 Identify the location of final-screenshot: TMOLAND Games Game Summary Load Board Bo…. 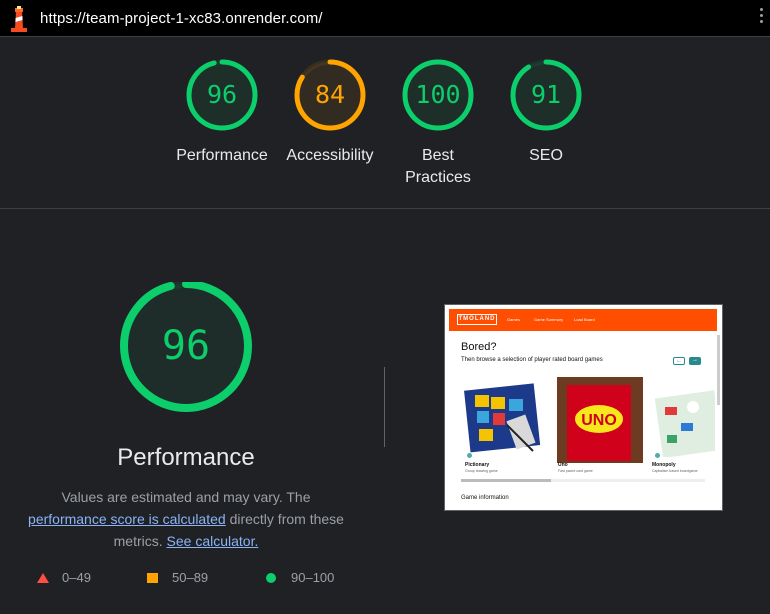
(583, 407).